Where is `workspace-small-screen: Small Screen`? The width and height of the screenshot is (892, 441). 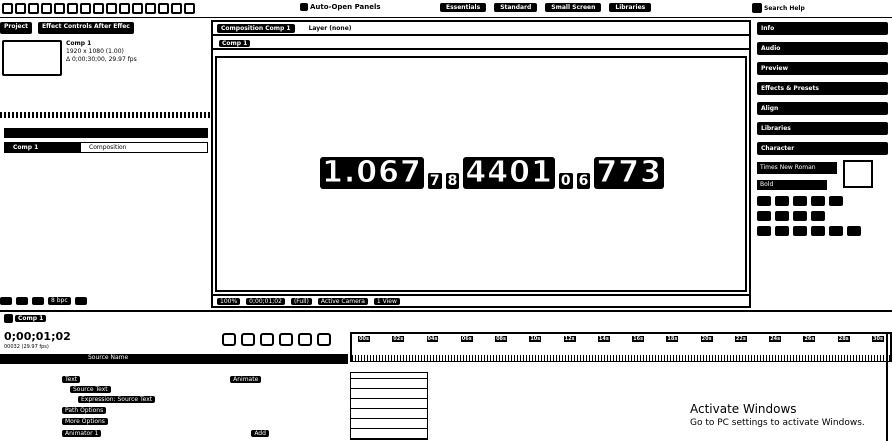
workspace-small-screen: Small Screen is located at coordinates (573, 7).